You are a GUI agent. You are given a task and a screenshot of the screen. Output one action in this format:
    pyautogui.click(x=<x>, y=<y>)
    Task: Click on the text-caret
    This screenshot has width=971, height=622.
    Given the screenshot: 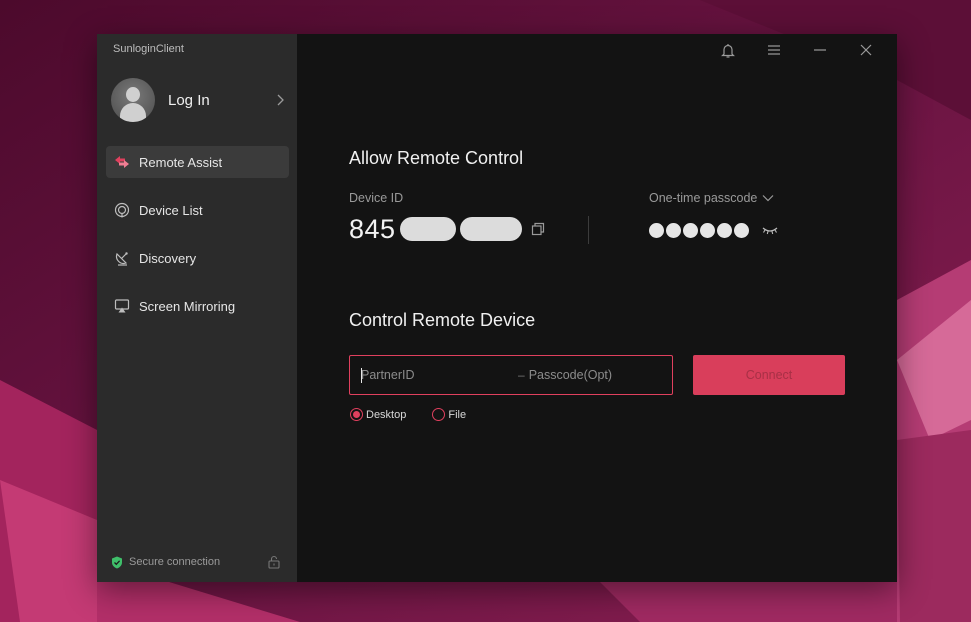 What is the action you would take?
    pyautogui.click(x=361, y=375)
    